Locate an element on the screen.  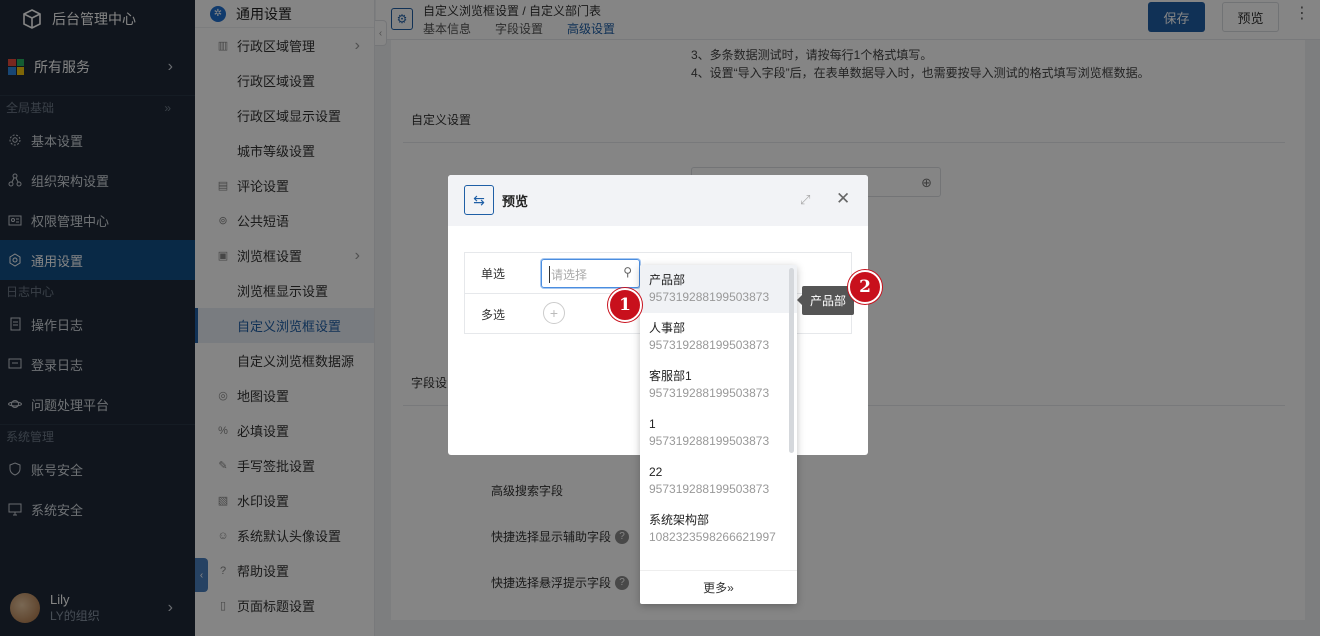
scrollbar is located at coordinates (791, 360).